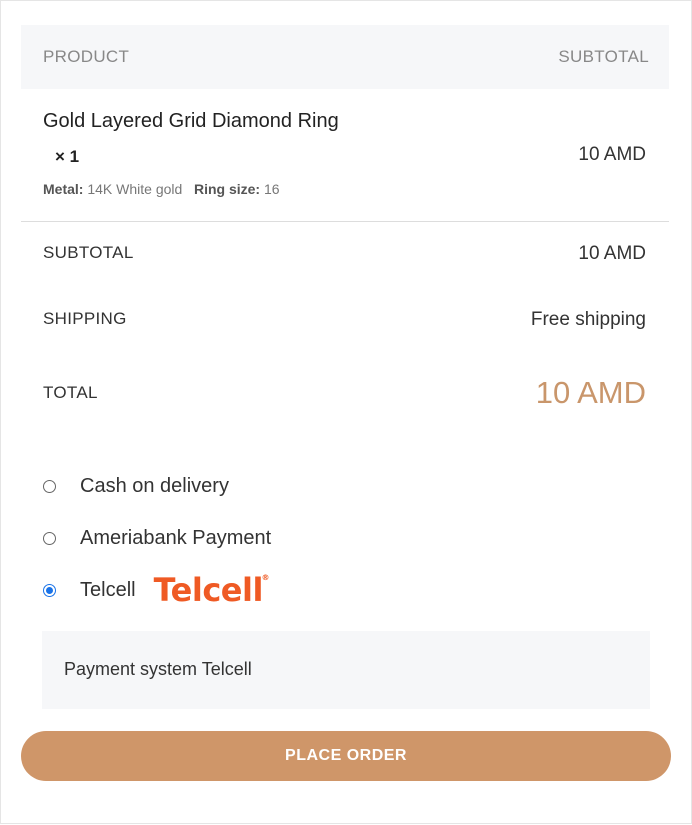 The height and width of the screenshot is (825, 692). What do you see at coordinates (108, 589) in the screenshot?
I see `payment-option-label: Telcell` at bounding box center [108, 589].